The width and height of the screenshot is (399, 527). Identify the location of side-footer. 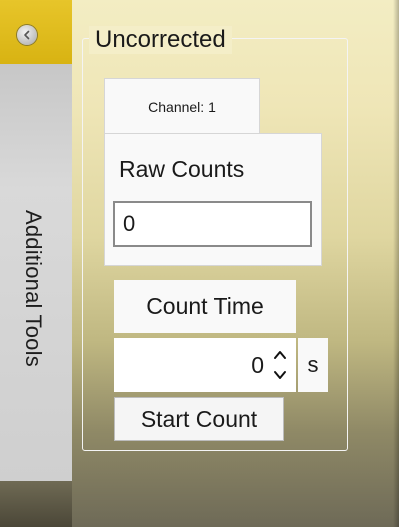
(36, 504).